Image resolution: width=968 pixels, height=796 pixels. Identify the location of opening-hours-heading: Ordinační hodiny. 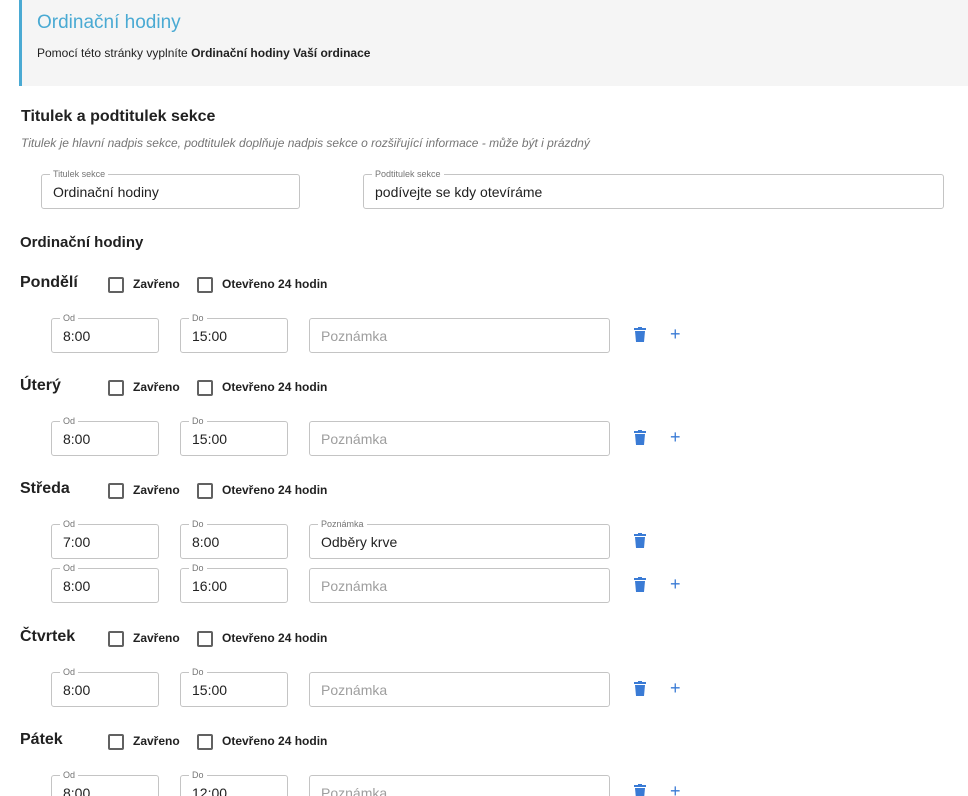
(82, 242).